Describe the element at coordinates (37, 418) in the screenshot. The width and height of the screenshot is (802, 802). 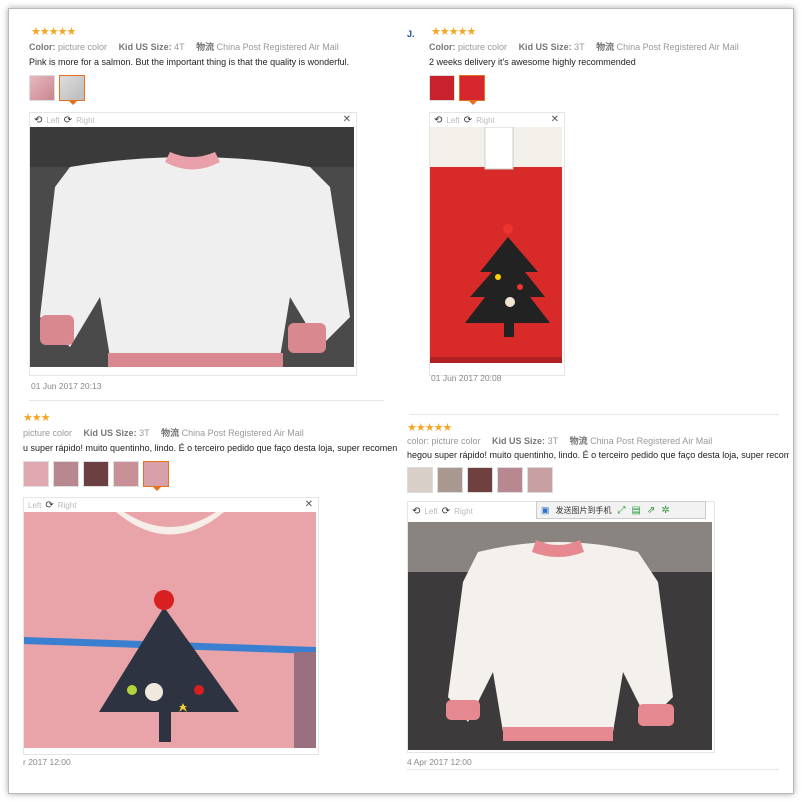
I see `rating-stars: ★★★` at that location.